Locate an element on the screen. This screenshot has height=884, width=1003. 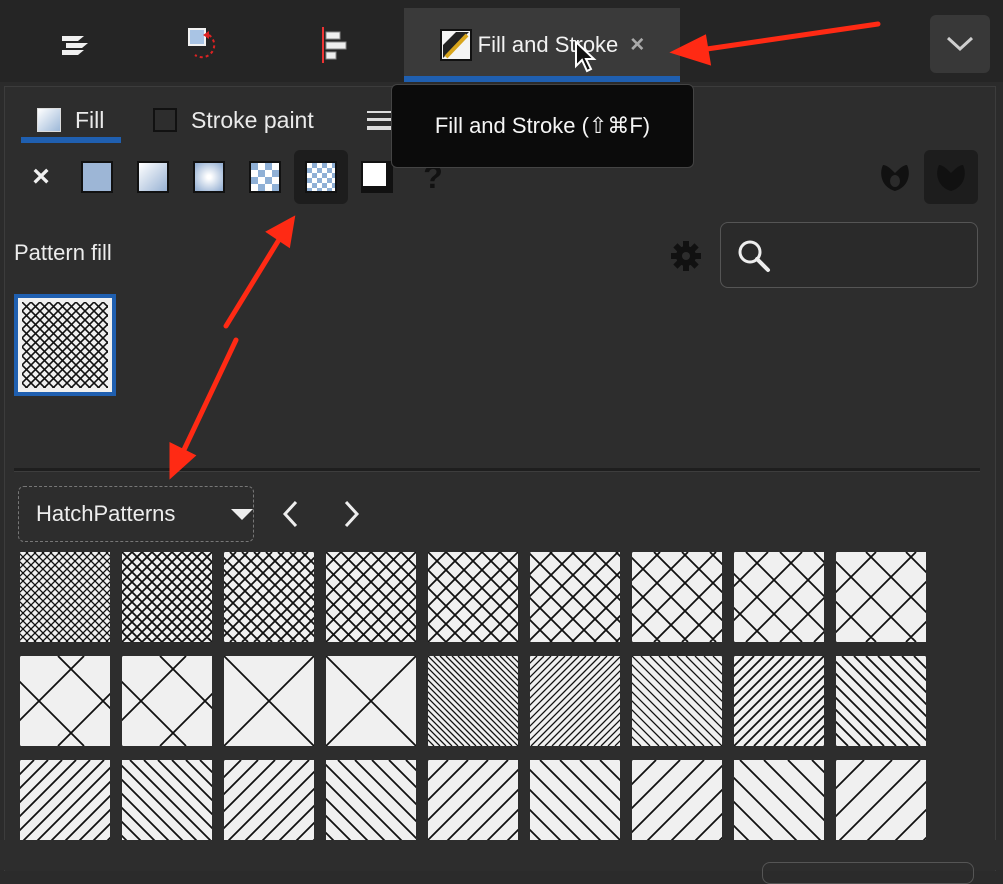
linear-gradient-button is located at coordinates (153, 177).